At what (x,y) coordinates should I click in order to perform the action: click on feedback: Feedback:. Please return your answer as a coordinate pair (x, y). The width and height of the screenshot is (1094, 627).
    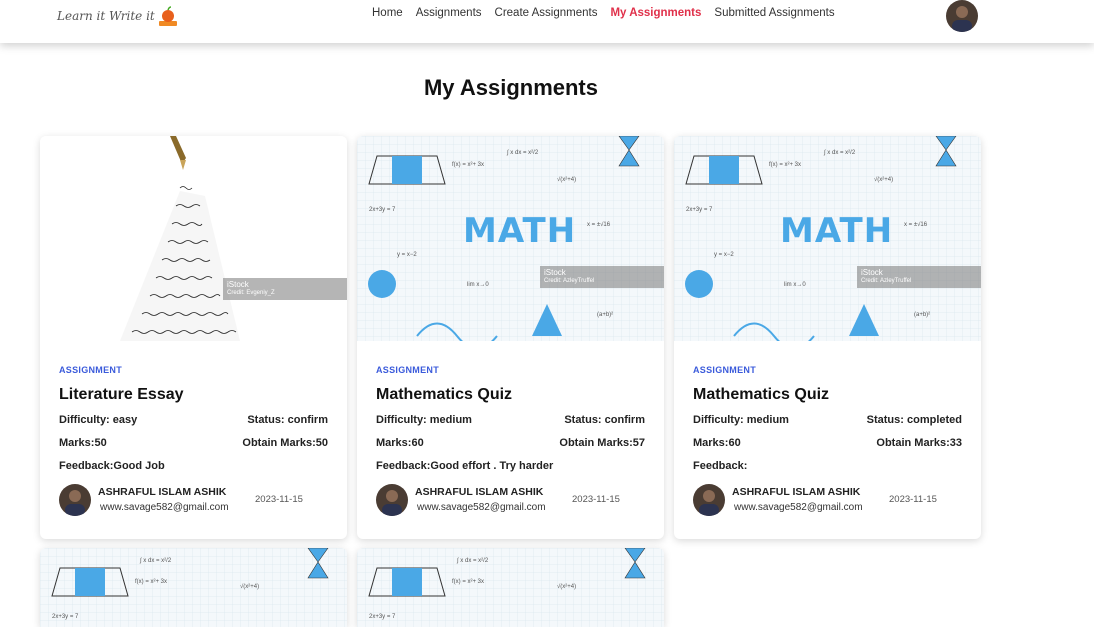
    Looking at the image, I should click on (720, 466).